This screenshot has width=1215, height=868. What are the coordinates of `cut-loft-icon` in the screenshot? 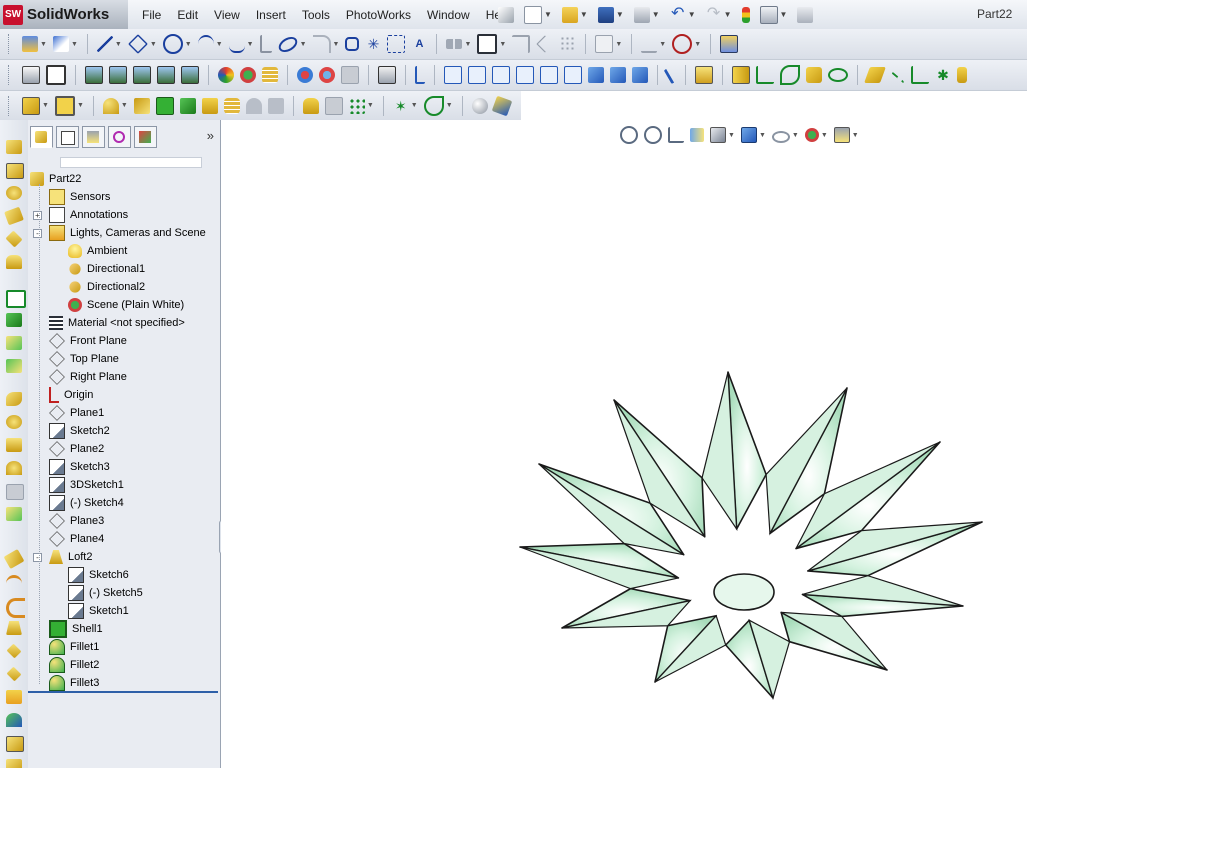 It's located at (14, 366).